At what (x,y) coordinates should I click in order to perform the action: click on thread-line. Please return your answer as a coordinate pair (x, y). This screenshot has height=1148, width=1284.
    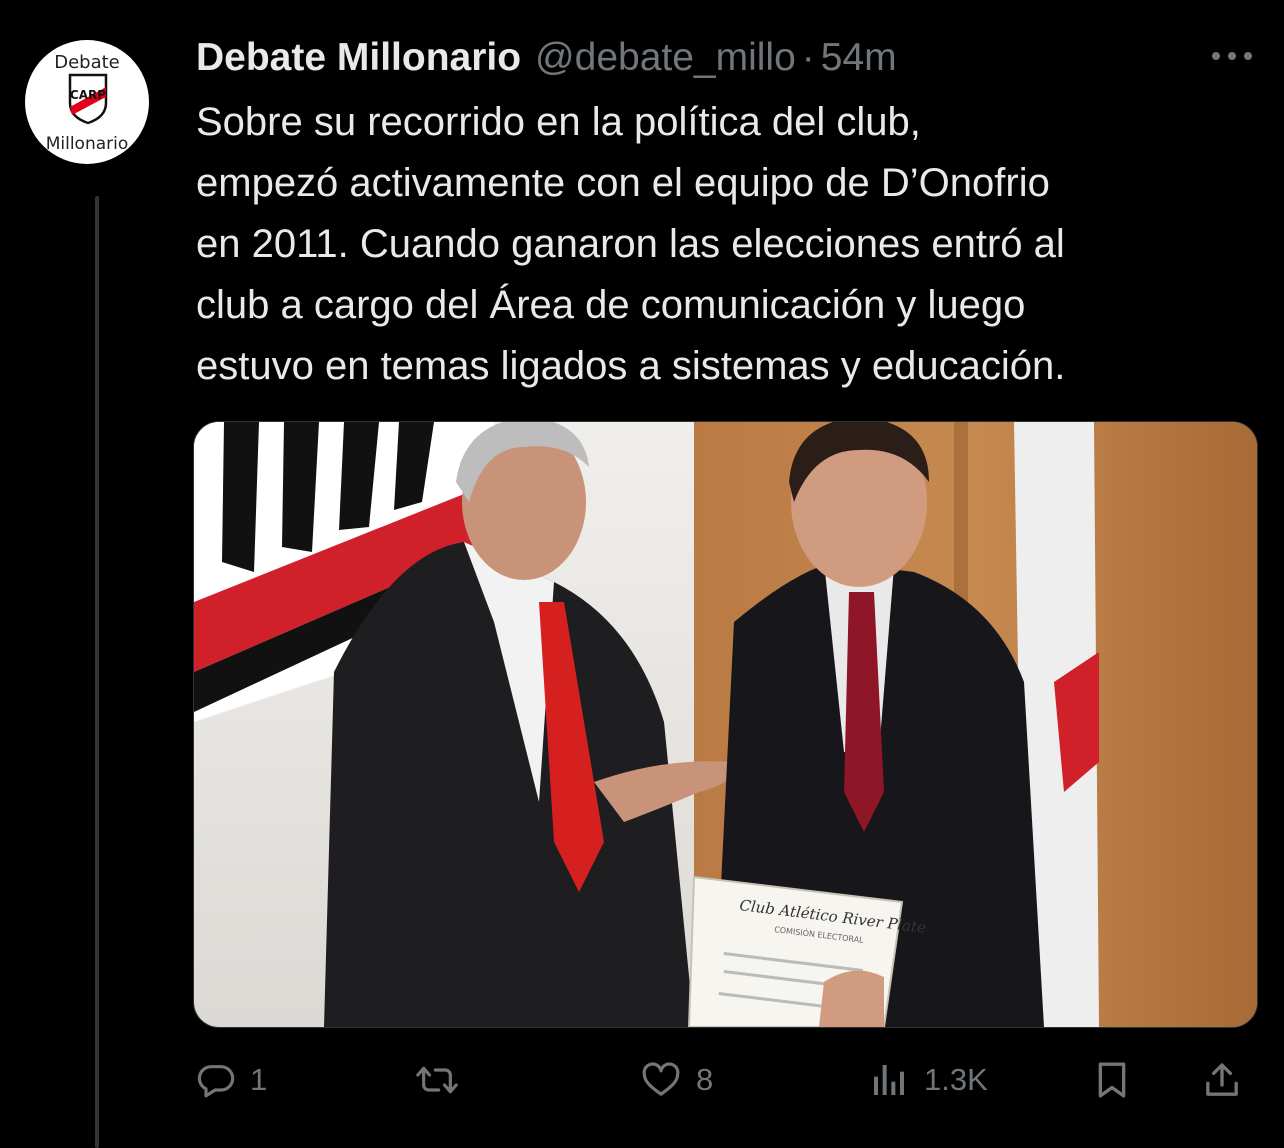
    Looking at the image, I should click on (97, 672).